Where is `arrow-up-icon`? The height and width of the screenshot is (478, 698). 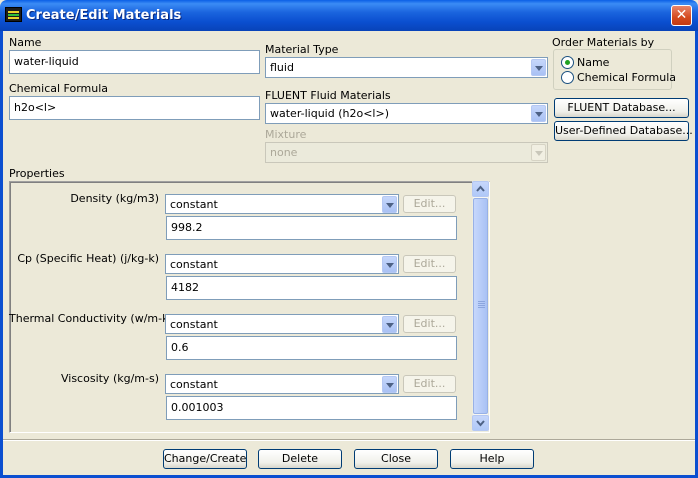 arrow-up-icon is located at coordinates (480, 189).